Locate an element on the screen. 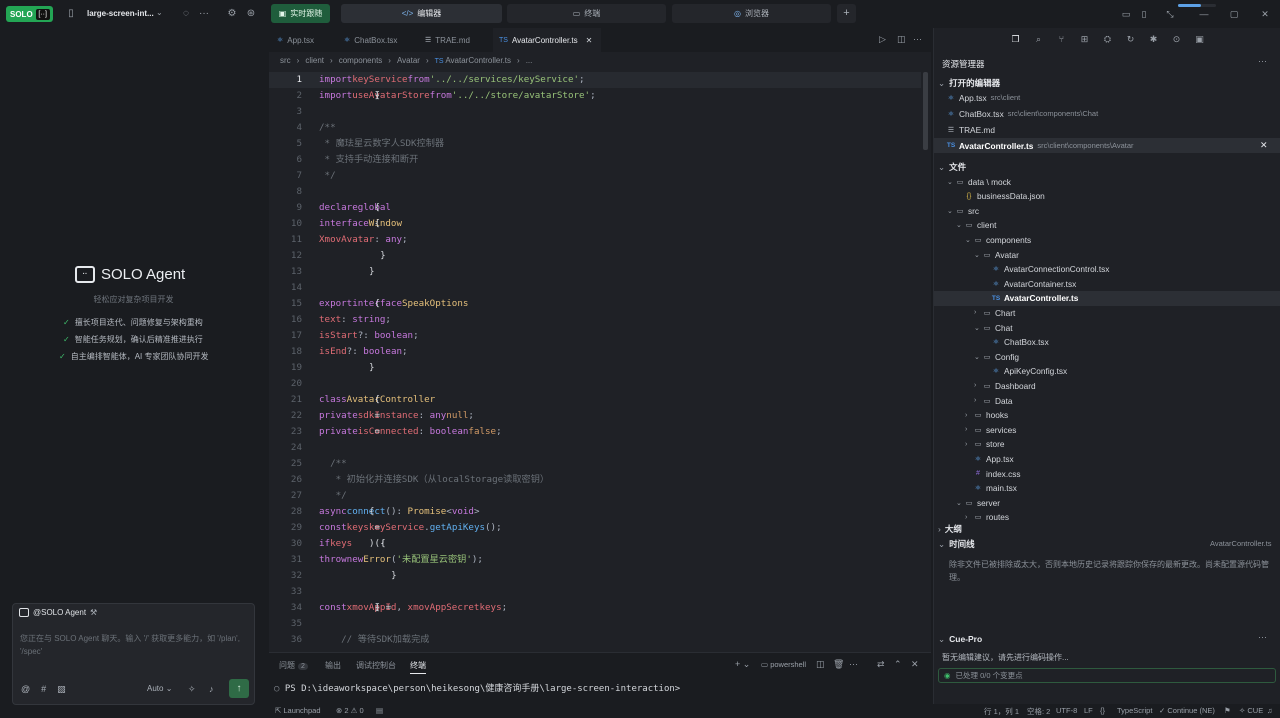 The image size is (1280, 718). docker-icon: ⛭ is located at coordinates (1108, 39).